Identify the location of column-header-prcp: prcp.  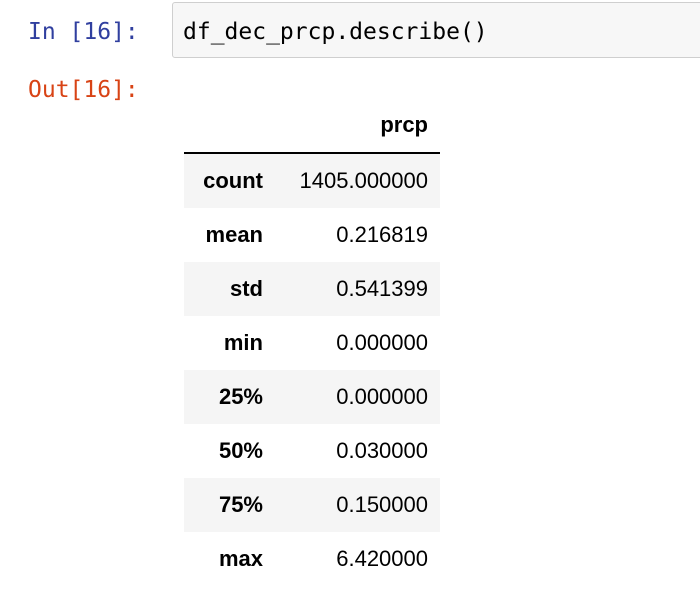
(357, 126).